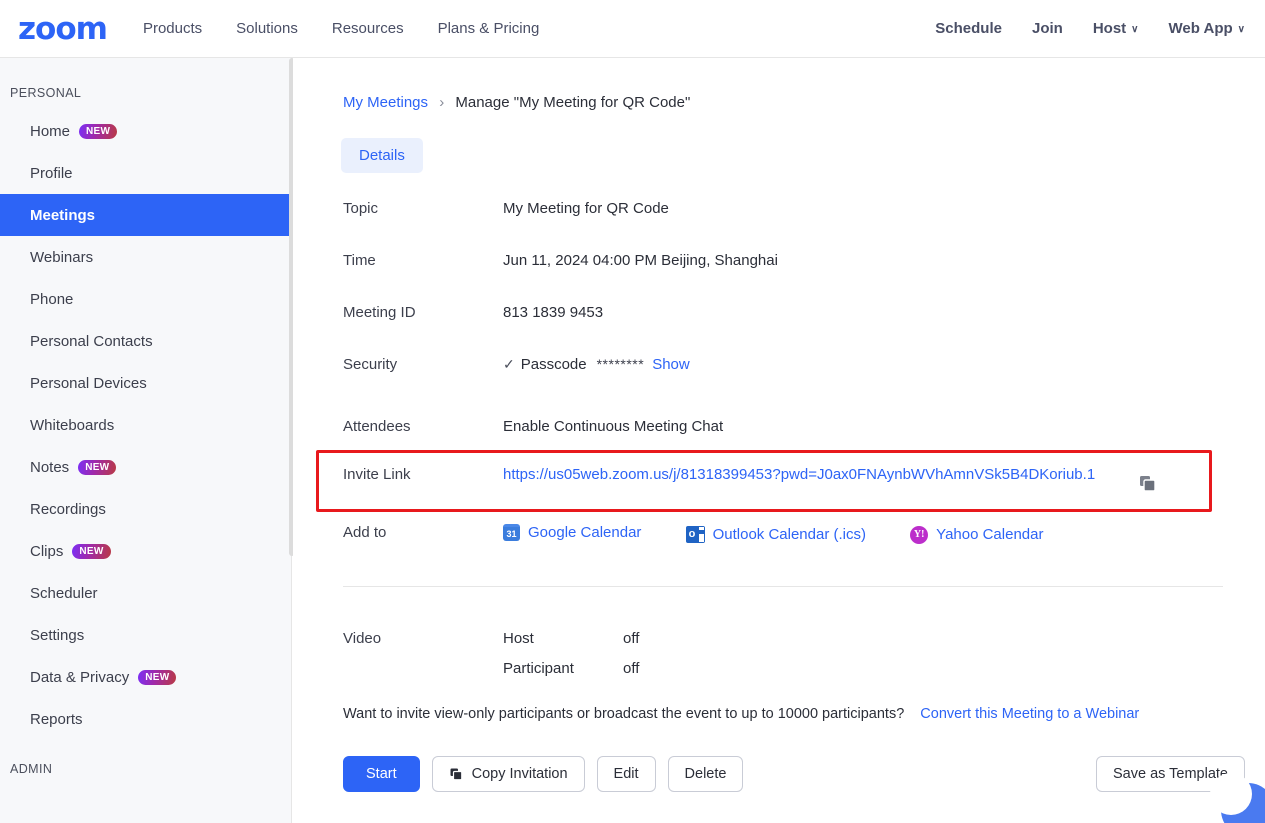  I want to click on attendees-value: Enable Continuous Meeting Chat, so click(613, 426).